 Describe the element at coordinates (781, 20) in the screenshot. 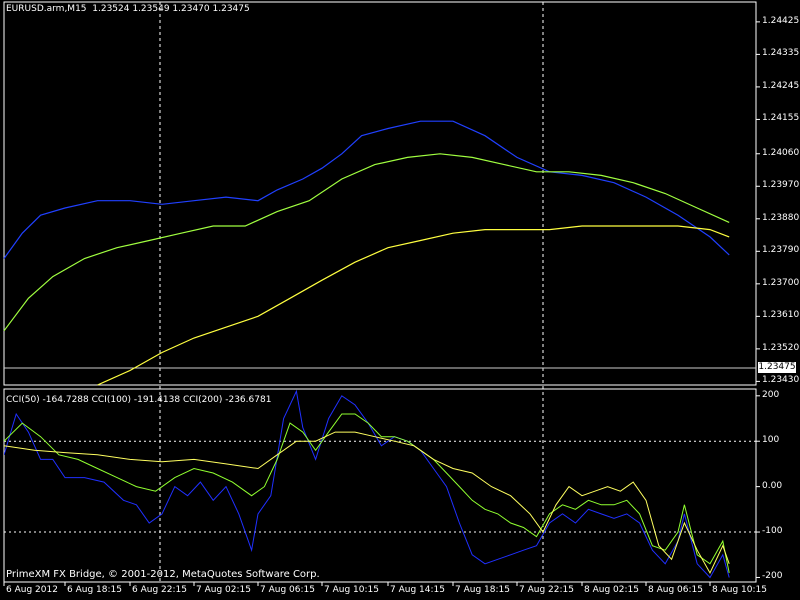

I see `y-tick-label: 1.24425` at that location.